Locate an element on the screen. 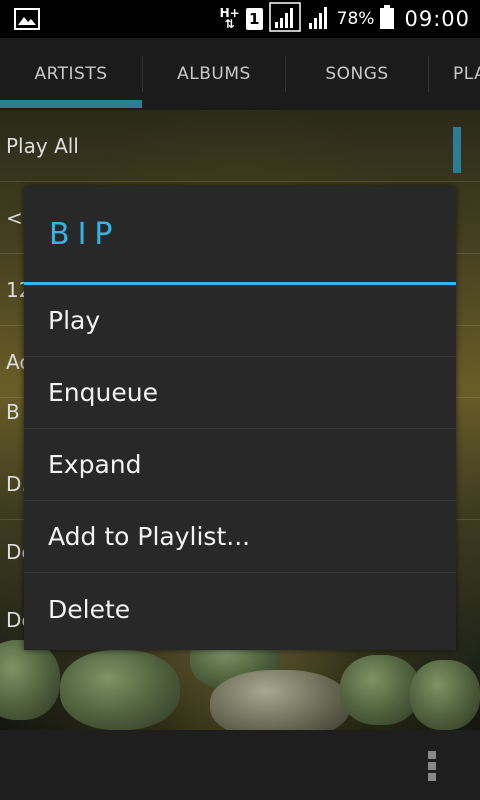 Image resolution: width=480 pixels, height=800 pixels. network-type-icon: H+ ⇅ is located at coordinates (229, 18).